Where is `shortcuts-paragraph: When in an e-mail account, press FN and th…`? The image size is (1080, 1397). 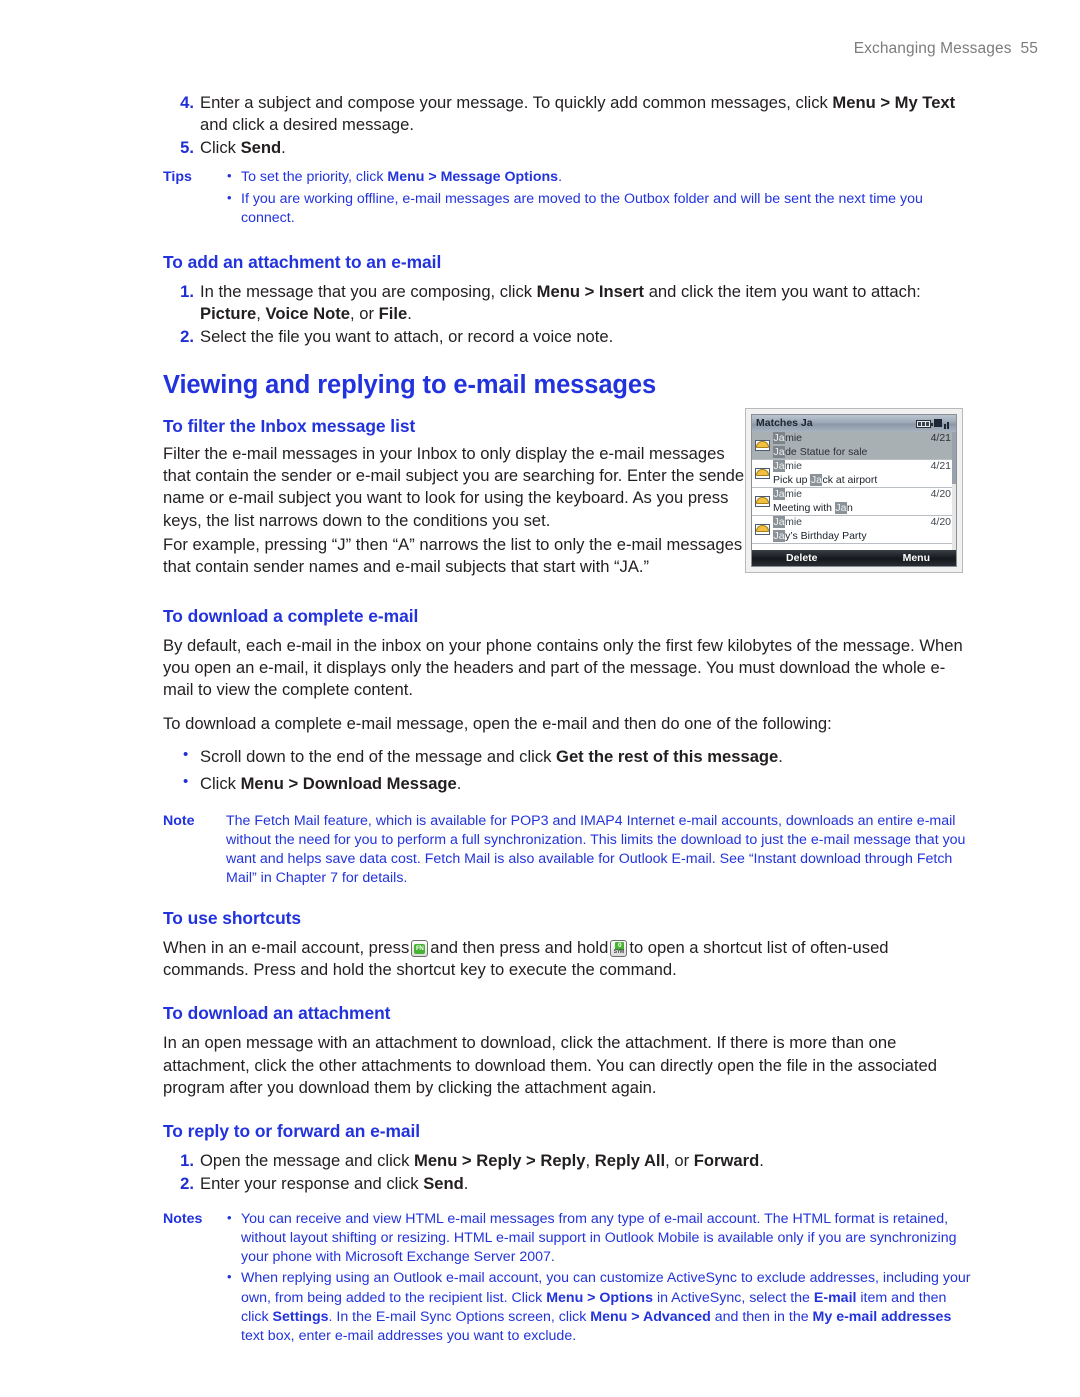 shortcuts-paragraph: When in an e-mail account, press FN and th… is located at coordinates (568, 959).